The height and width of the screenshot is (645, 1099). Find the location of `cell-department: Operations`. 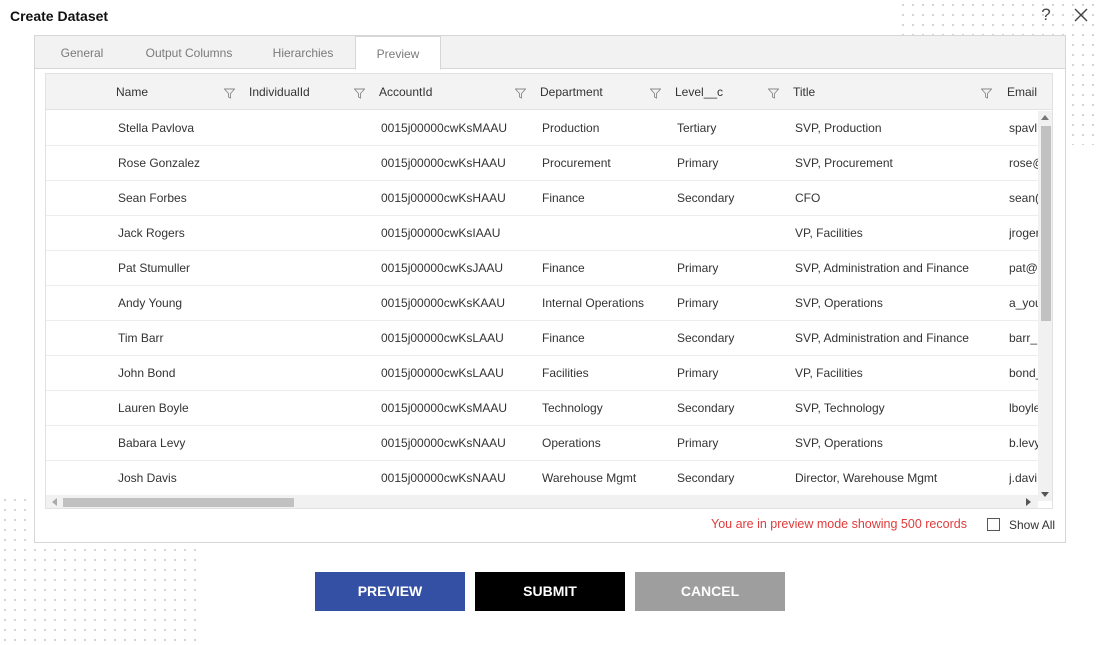

cell-department: Operations is located at coordinates (571, 443).